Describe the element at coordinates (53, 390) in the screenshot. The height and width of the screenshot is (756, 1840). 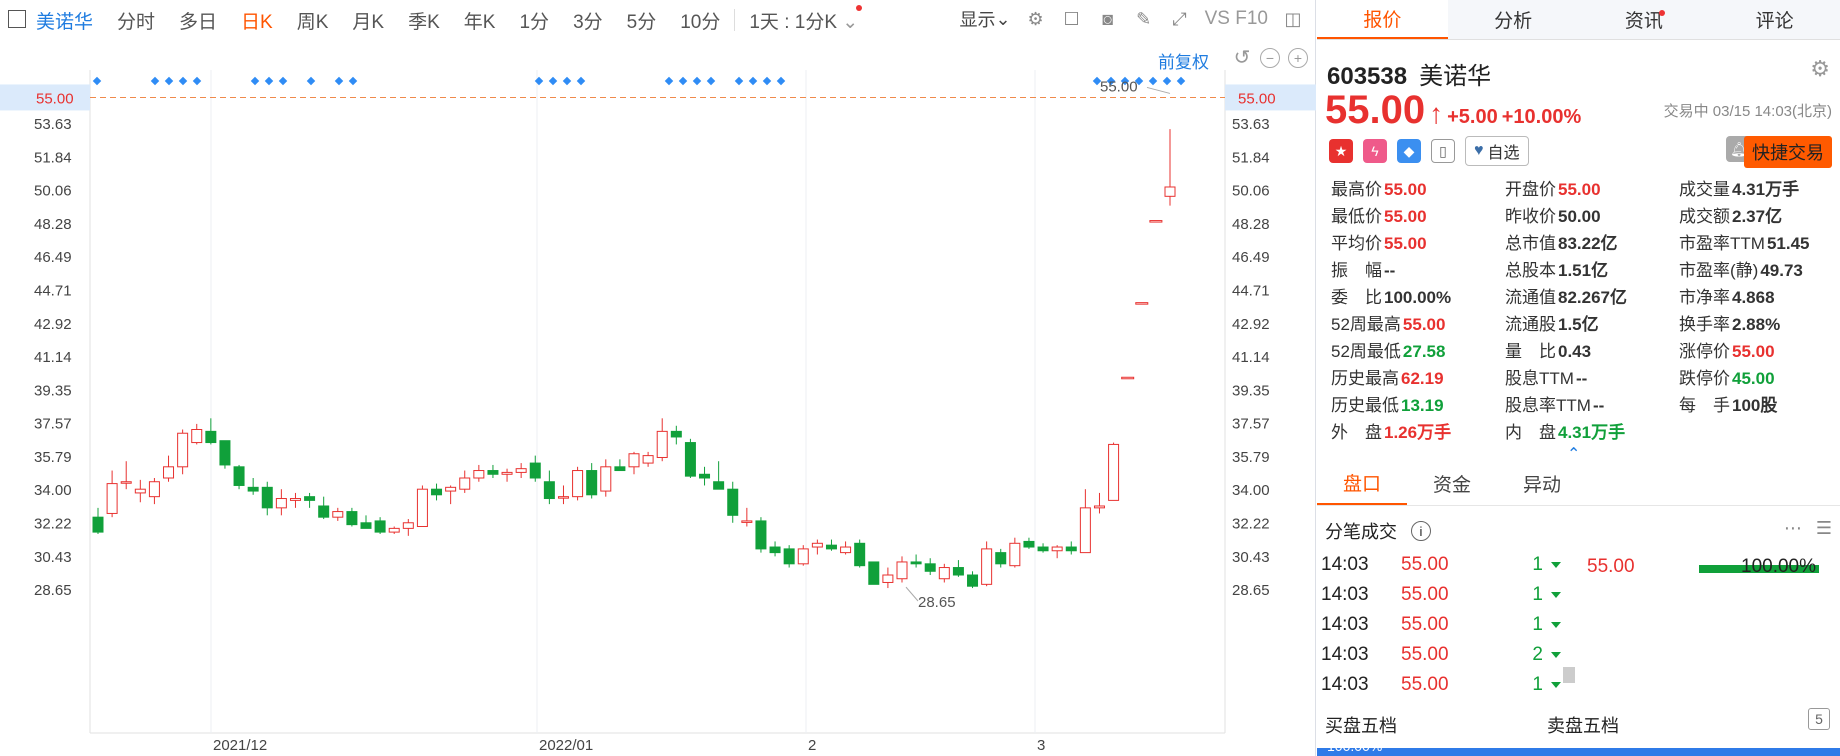
I see `y-tick-label-left: 39.35` at that location.